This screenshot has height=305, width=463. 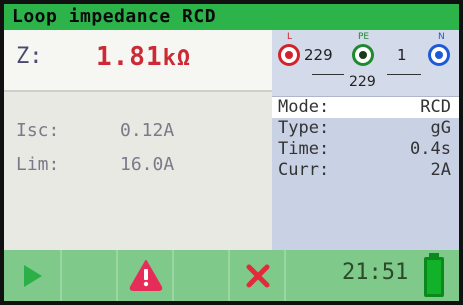 I want to click on isc-label: Isc:, so click(x=38, y=130).